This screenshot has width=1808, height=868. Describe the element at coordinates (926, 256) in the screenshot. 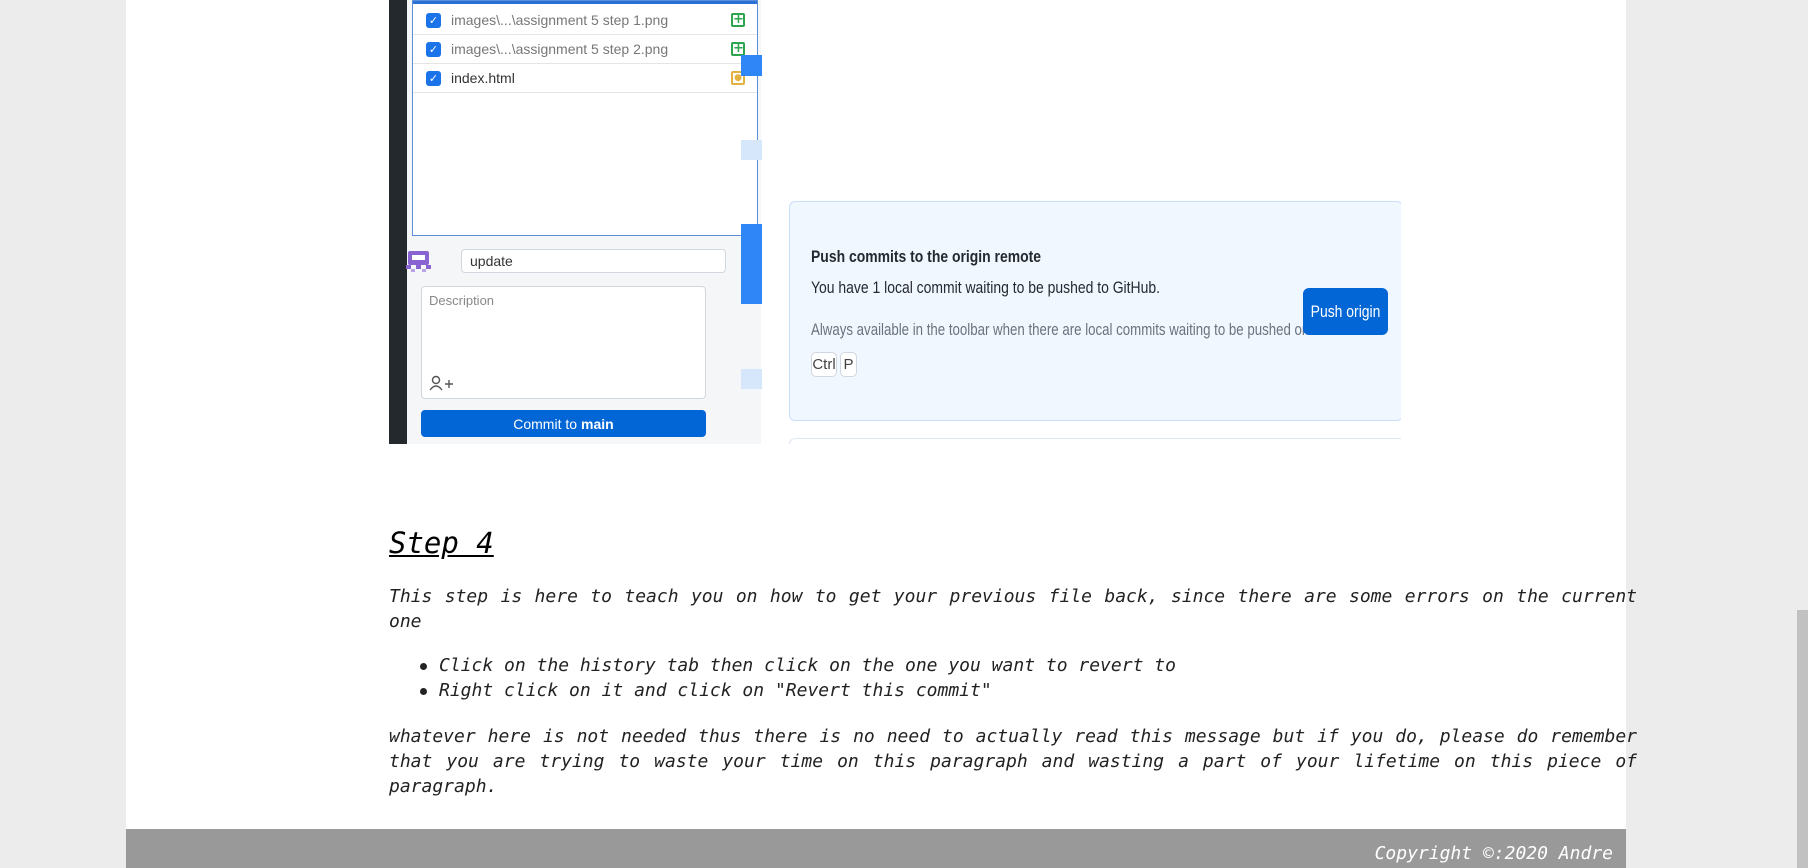

I see `push-card-title: Push commits to the origin remote` at that location.